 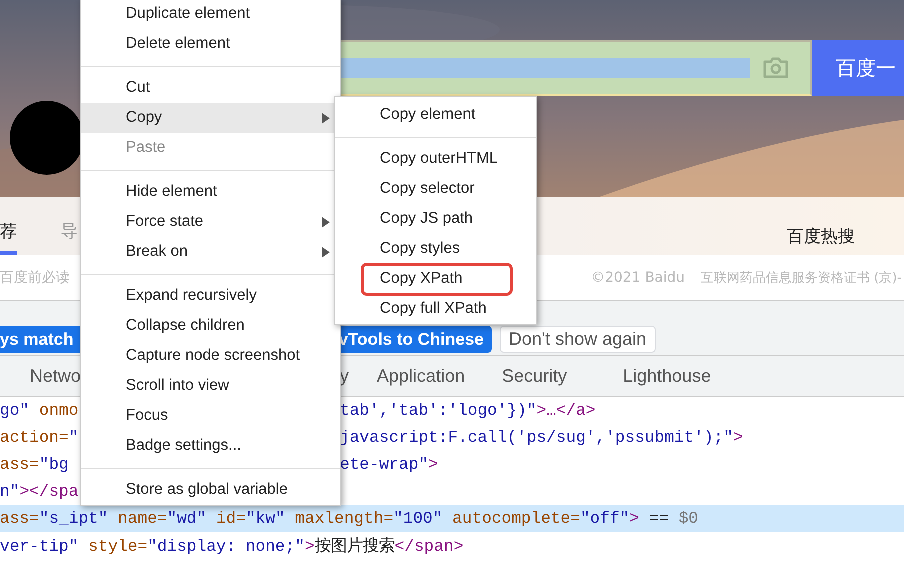 I want to click on section-title: 百度热搜, so click(x=821, y=237).